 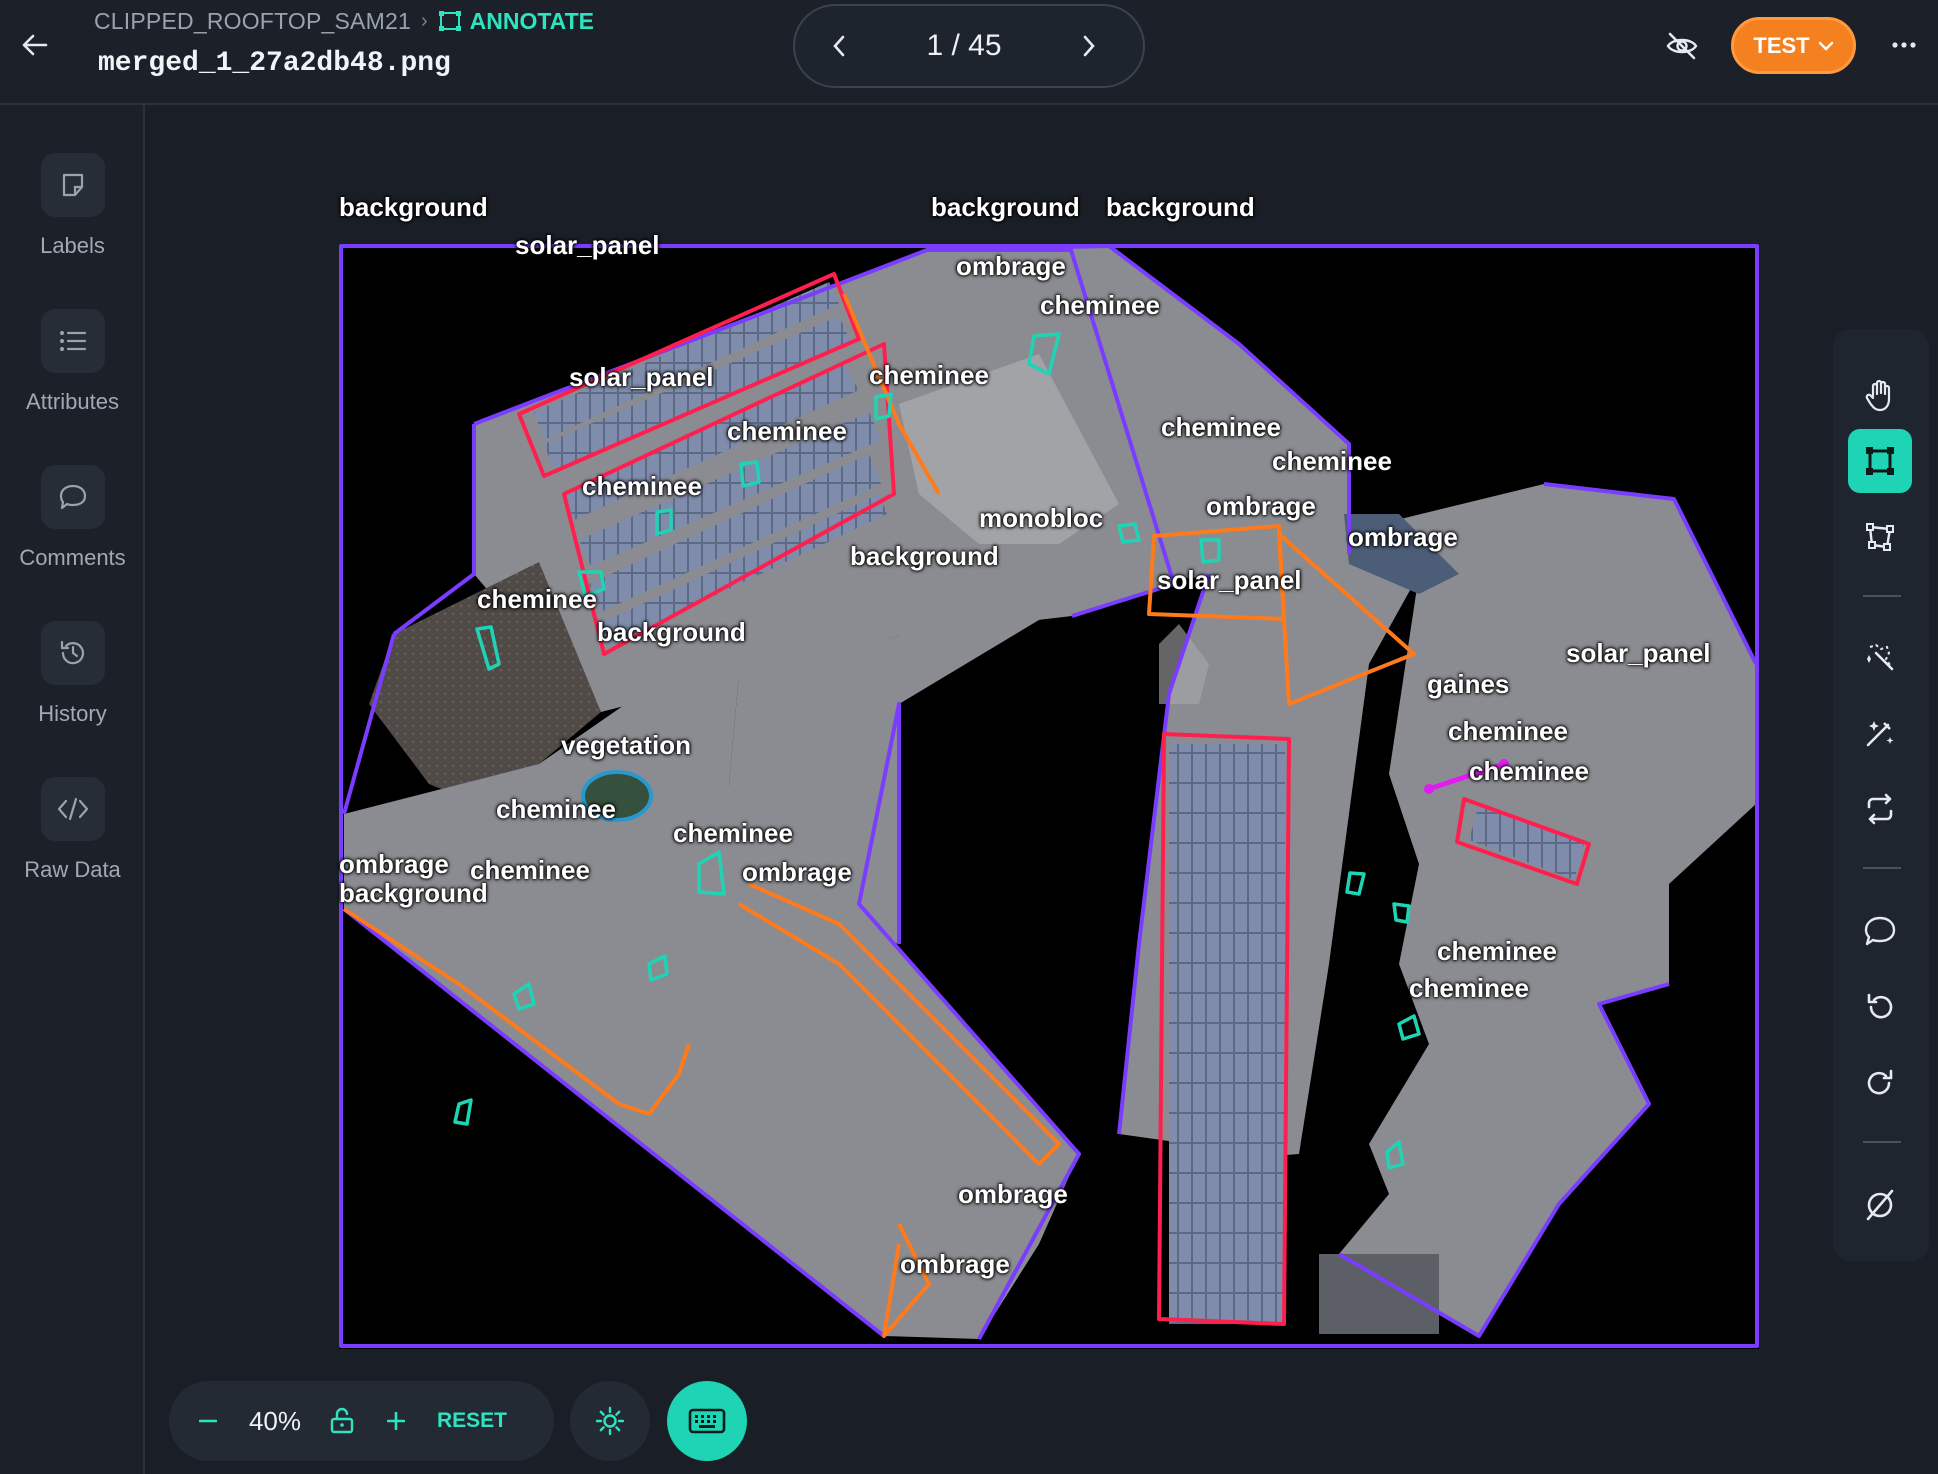 I want to click on unlock-icon, so click(x=342, y=1420).